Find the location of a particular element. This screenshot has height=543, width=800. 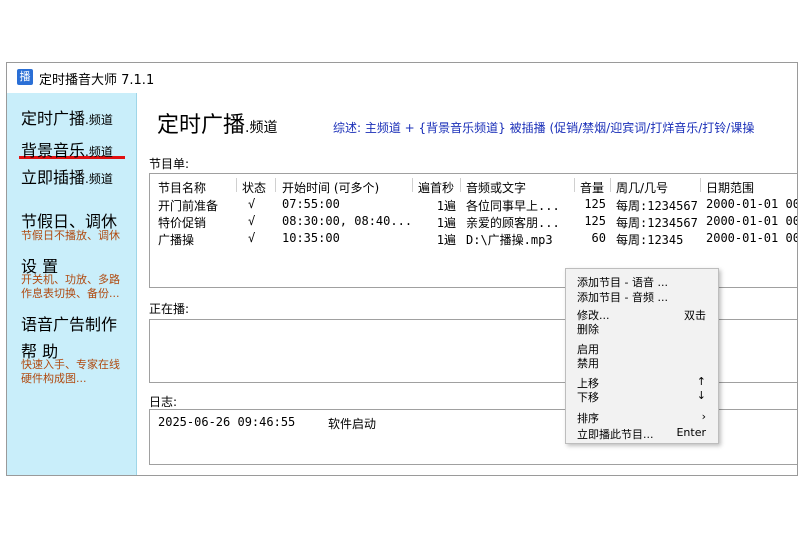

page-title-text: 定时广播 is located at coordinates (201, 125).